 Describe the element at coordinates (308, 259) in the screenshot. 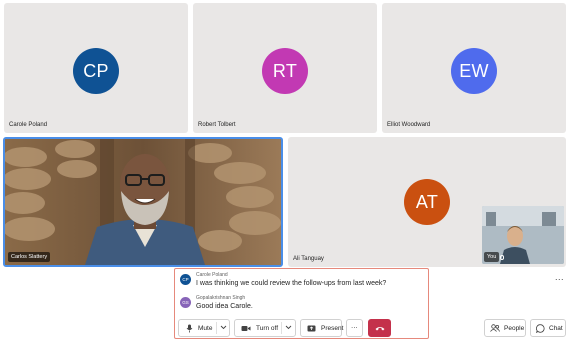

I see `participant-name: Ali Tanguay` at that location.